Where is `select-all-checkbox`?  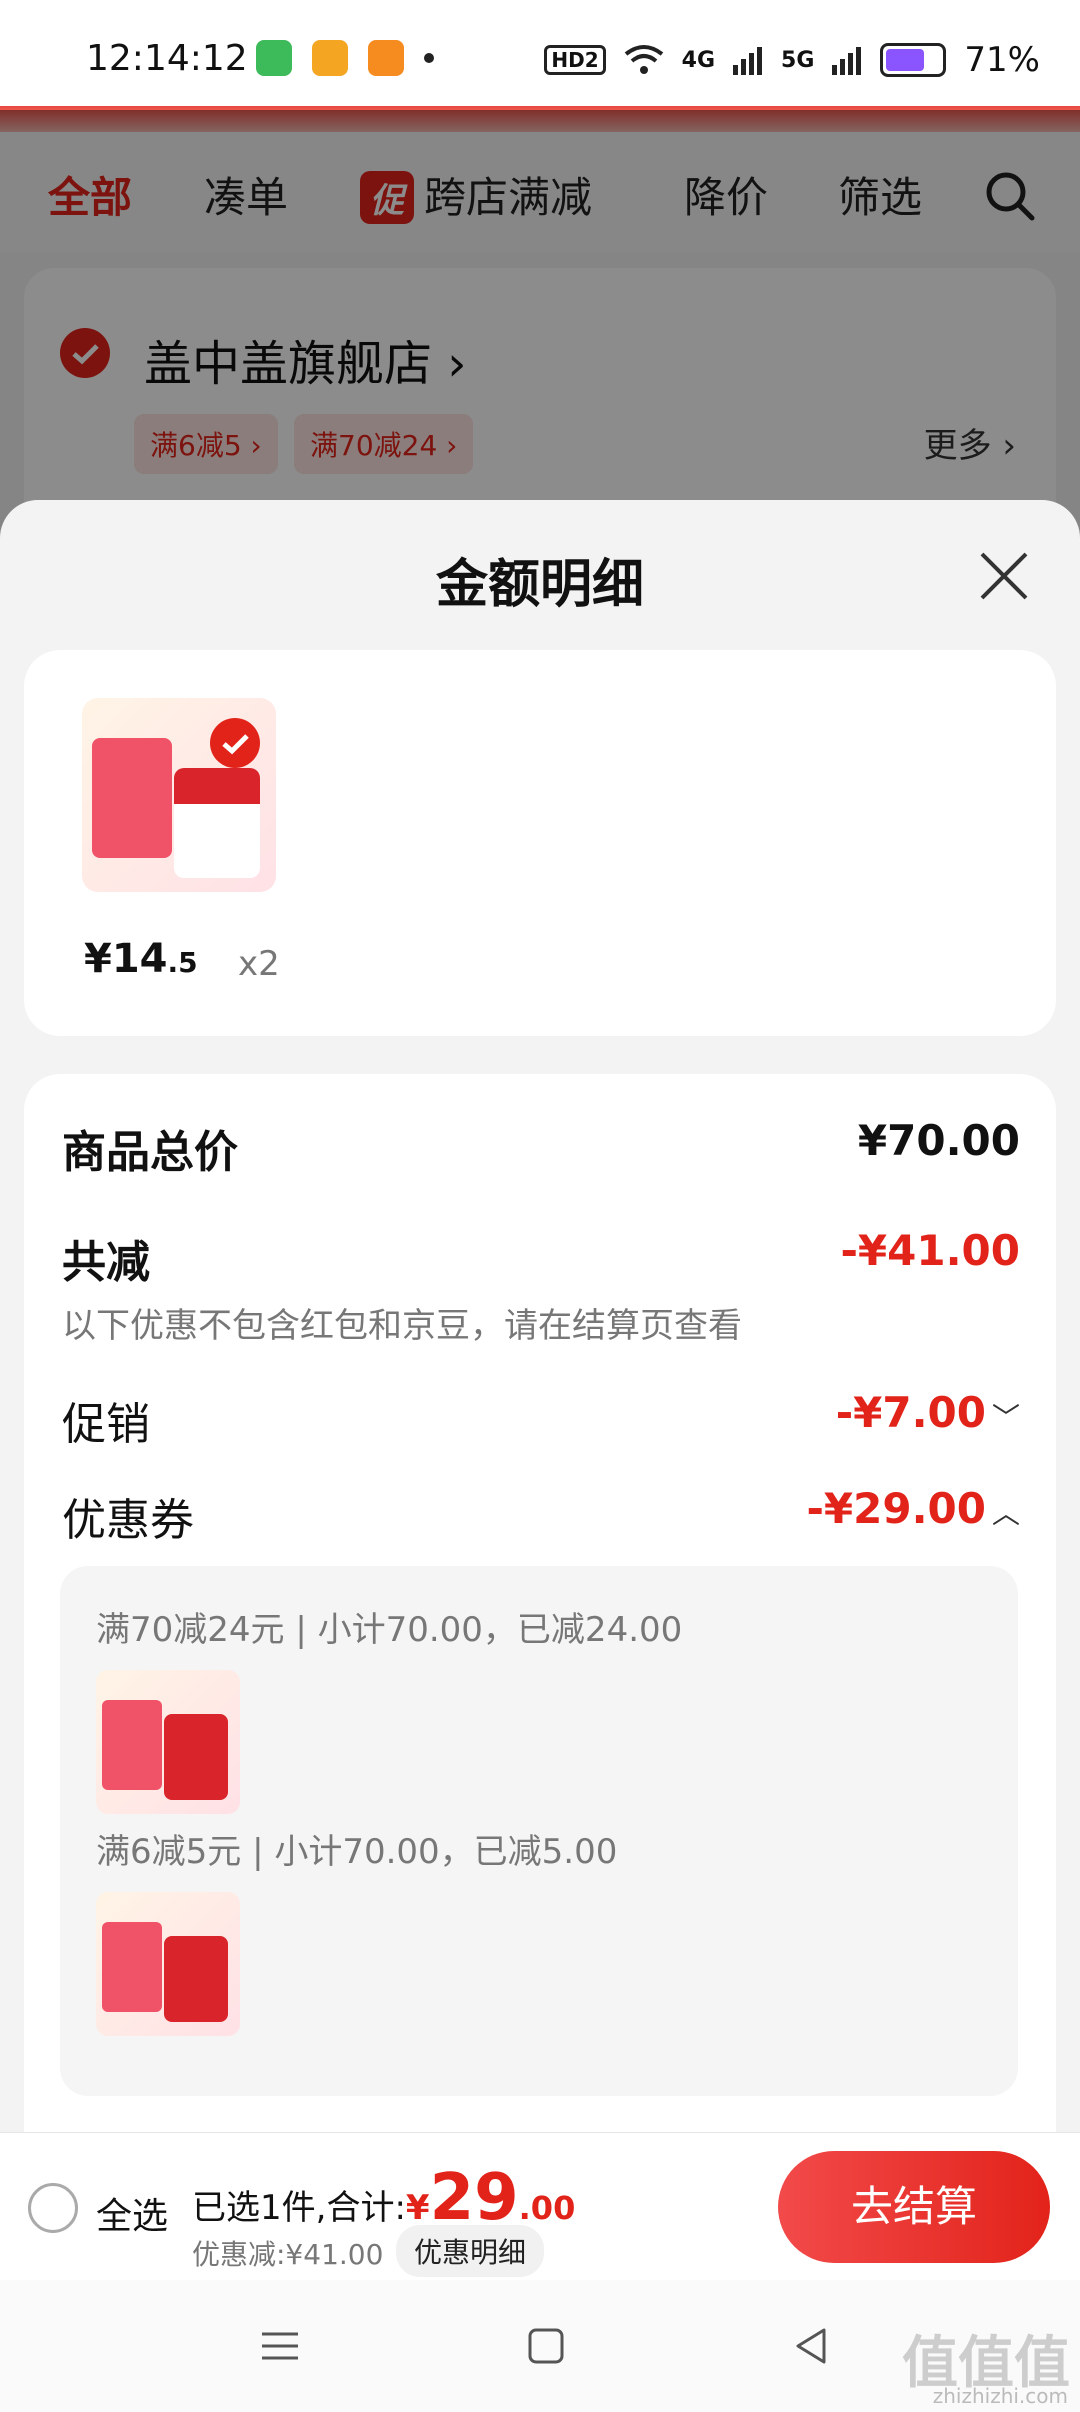 select-all-checkbox is located at coordinates (53, 2208).